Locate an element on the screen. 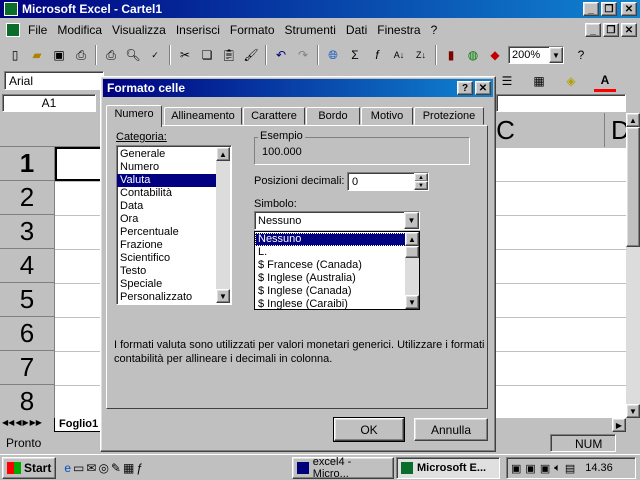 The height and width of the screenshot is (480, 640). spin-down-icon: ▼ is located at coordinates (421, 185).